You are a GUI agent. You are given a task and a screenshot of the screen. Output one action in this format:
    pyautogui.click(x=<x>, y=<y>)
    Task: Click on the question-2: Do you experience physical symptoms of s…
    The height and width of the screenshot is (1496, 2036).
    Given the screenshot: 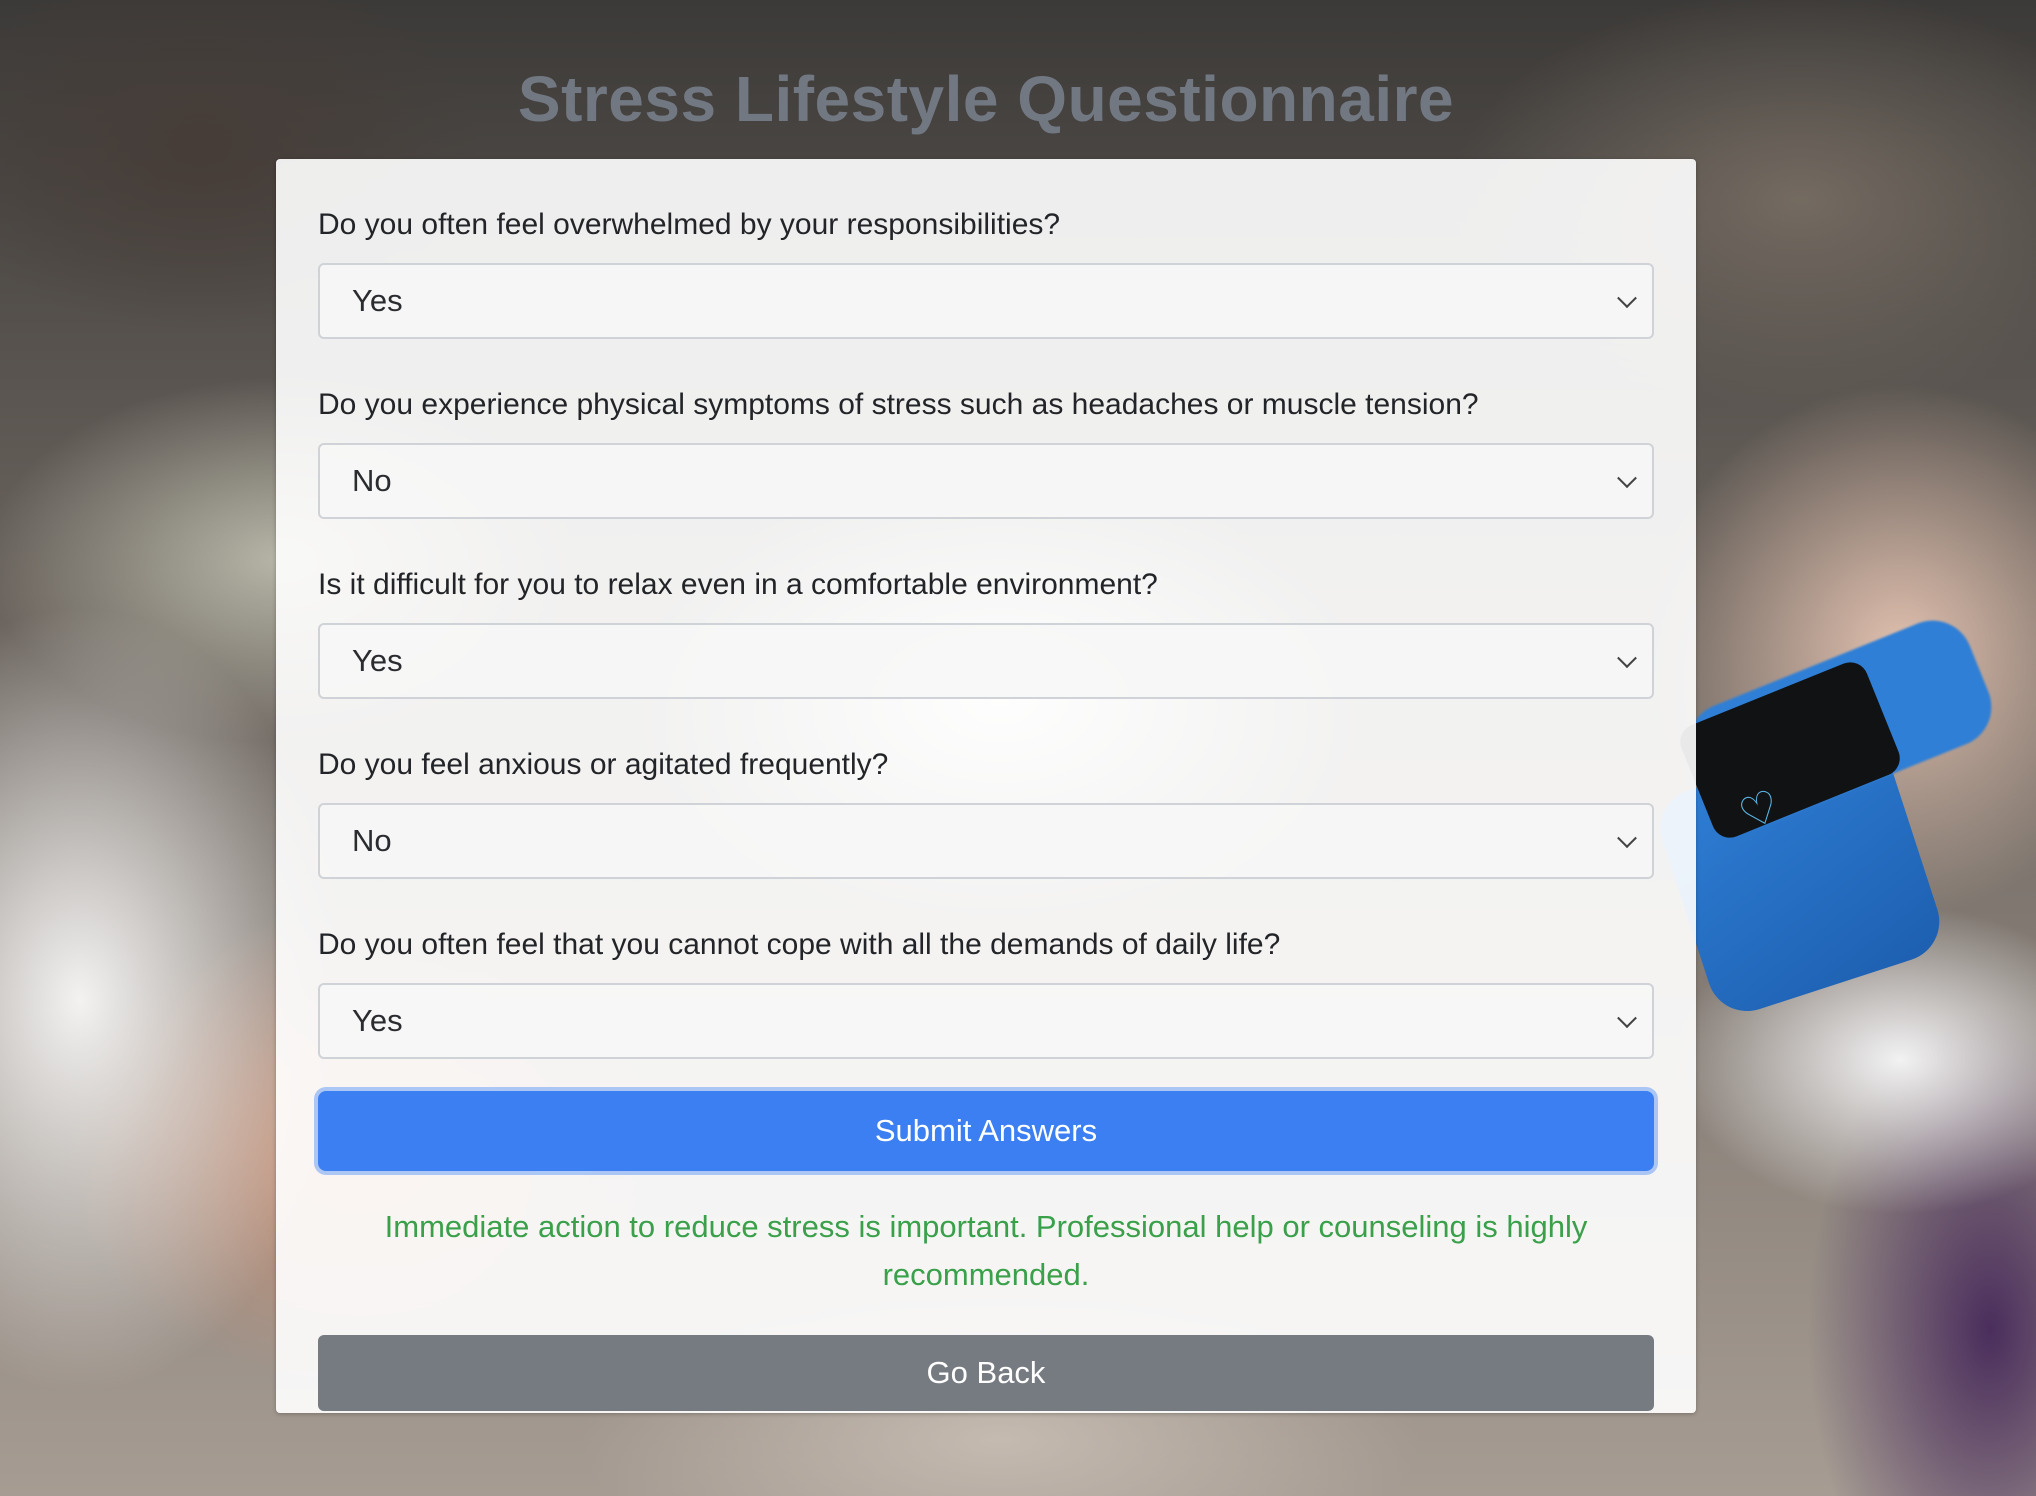 What is the action you would take?
    pyautogui.click(x=986, y=453)
    